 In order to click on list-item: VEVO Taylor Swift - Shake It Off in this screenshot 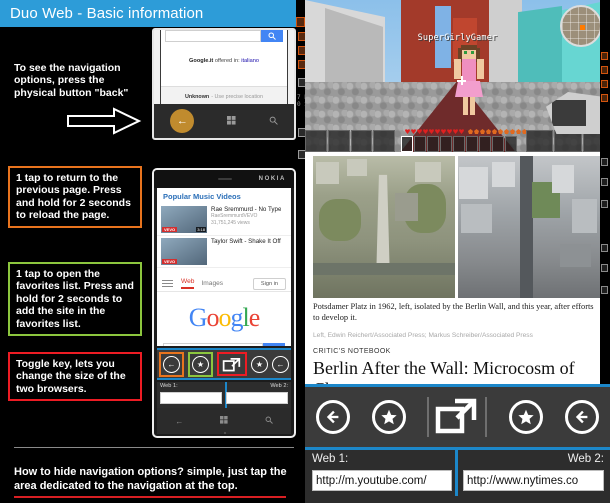, I will do `click(224, 252)`.